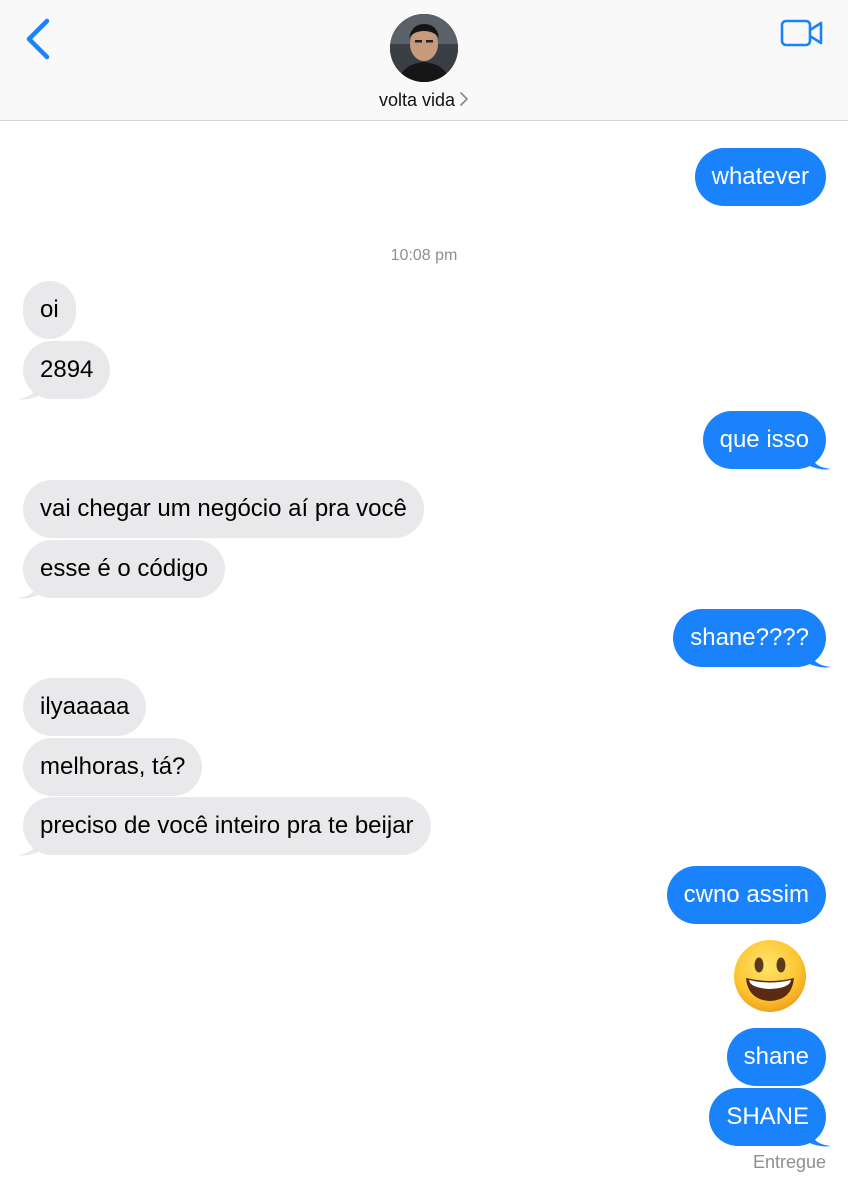  I want to click on outgoing-message: whatever, so click(760, 177).